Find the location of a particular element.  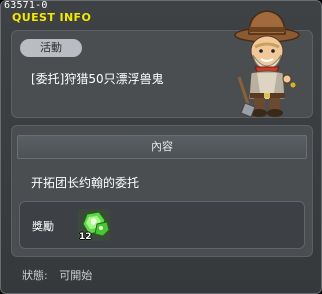

category-badge: 活動 is located at coordinates (51, 48).